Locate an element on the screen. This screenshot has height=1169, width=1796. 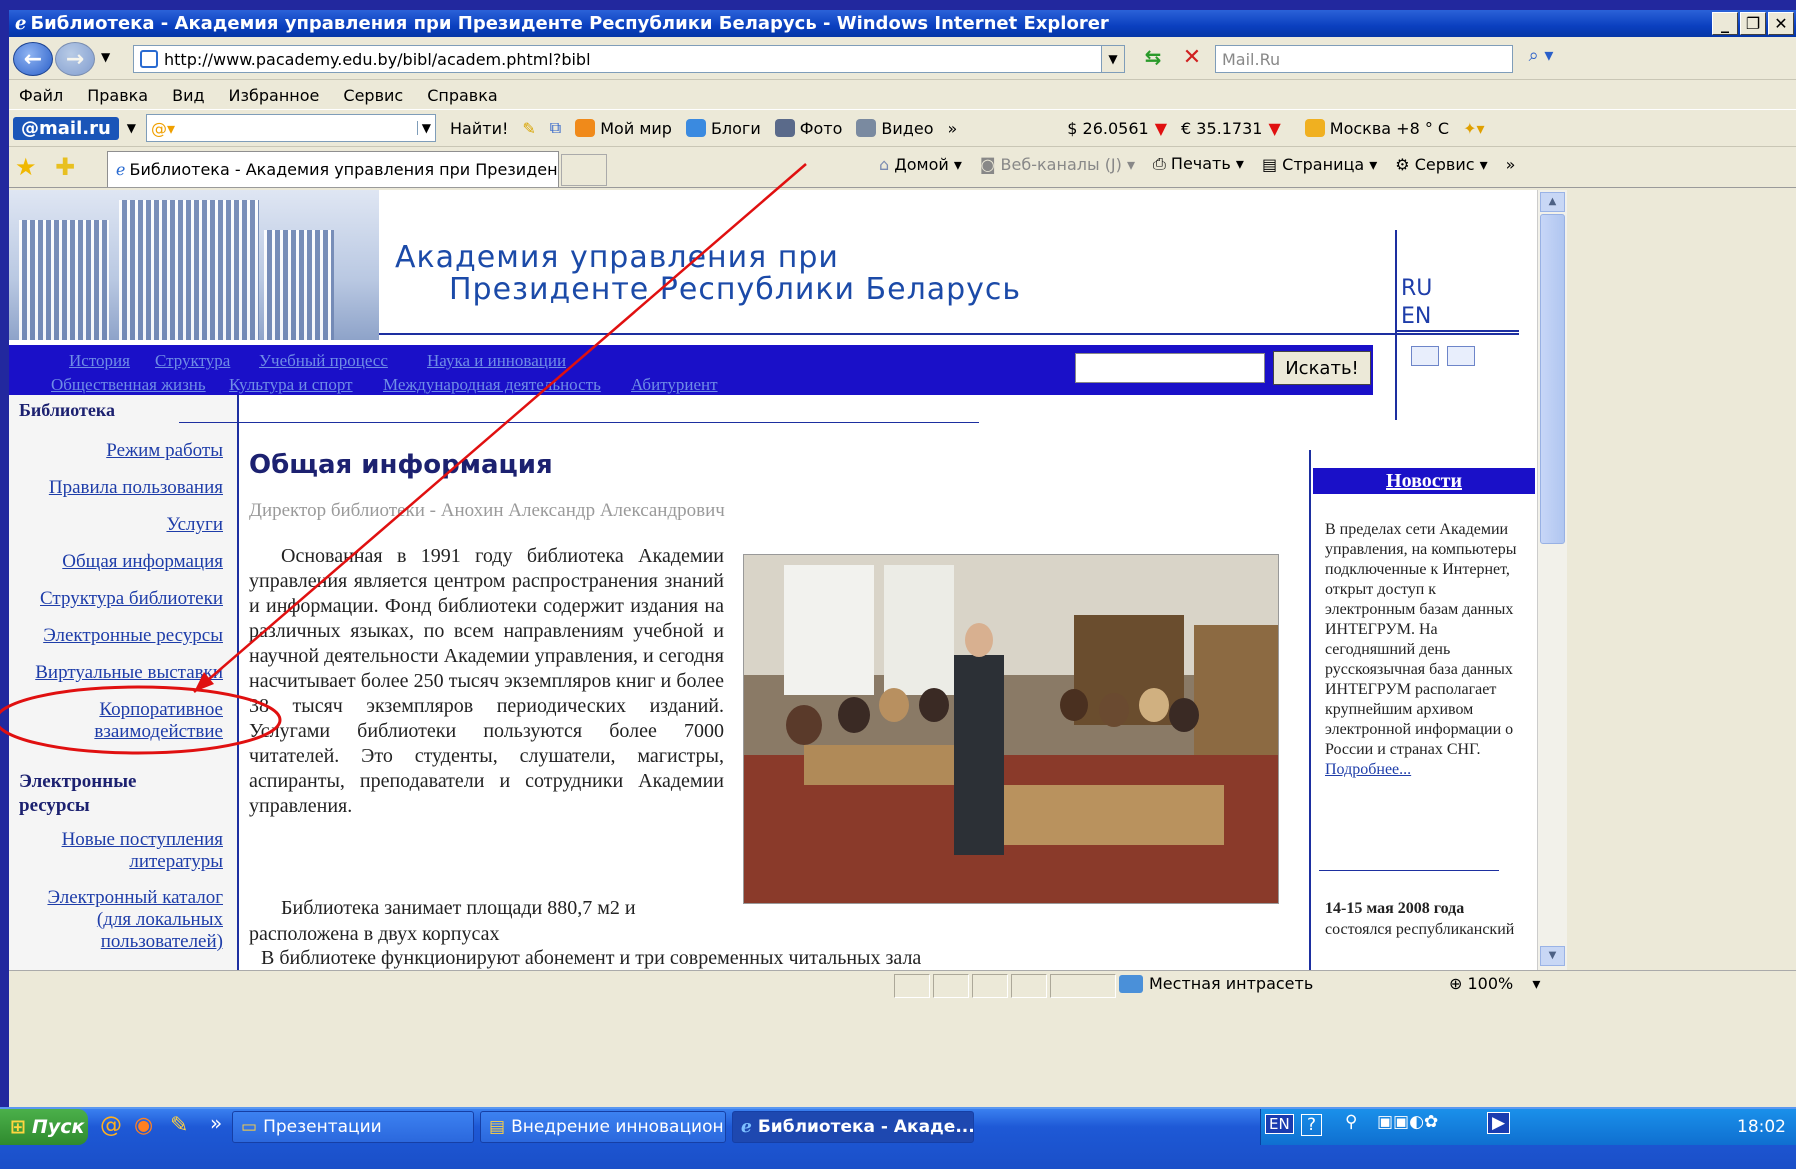
language-indicator: EN is located at coordinates (1279, 1124).